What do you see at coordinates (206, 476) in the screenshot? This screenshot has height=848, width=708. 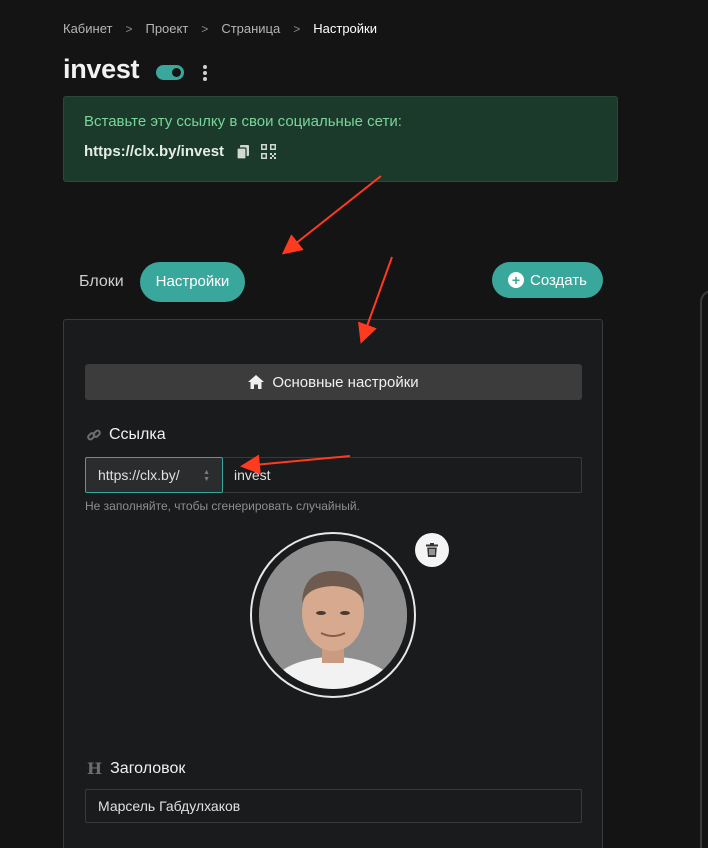 I see `select-arrows-icon: ▲ ▼` at bounding box center [206, 476].